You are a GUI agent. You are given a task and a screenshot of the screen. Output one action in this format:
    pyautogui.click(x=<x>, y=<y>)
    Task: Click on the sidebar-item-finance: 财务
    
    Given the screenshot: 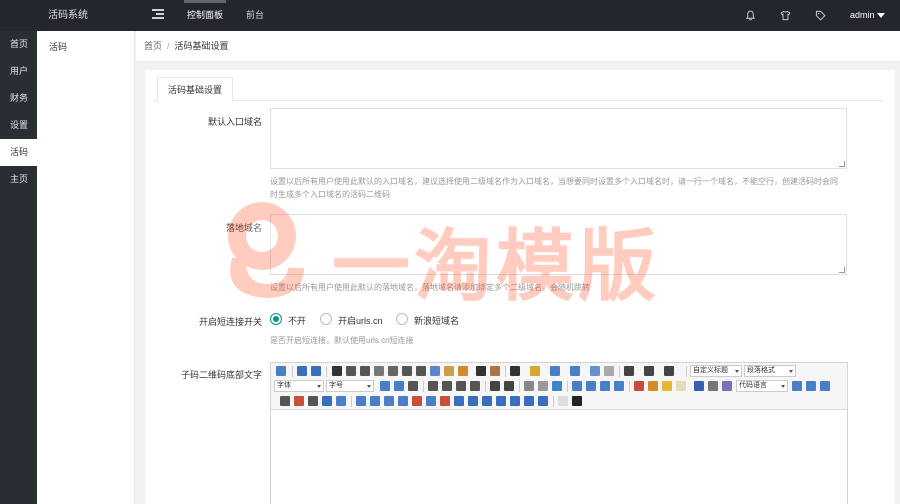 What is the action you would take?
    pyautogui.click(x=18, y=98)
    